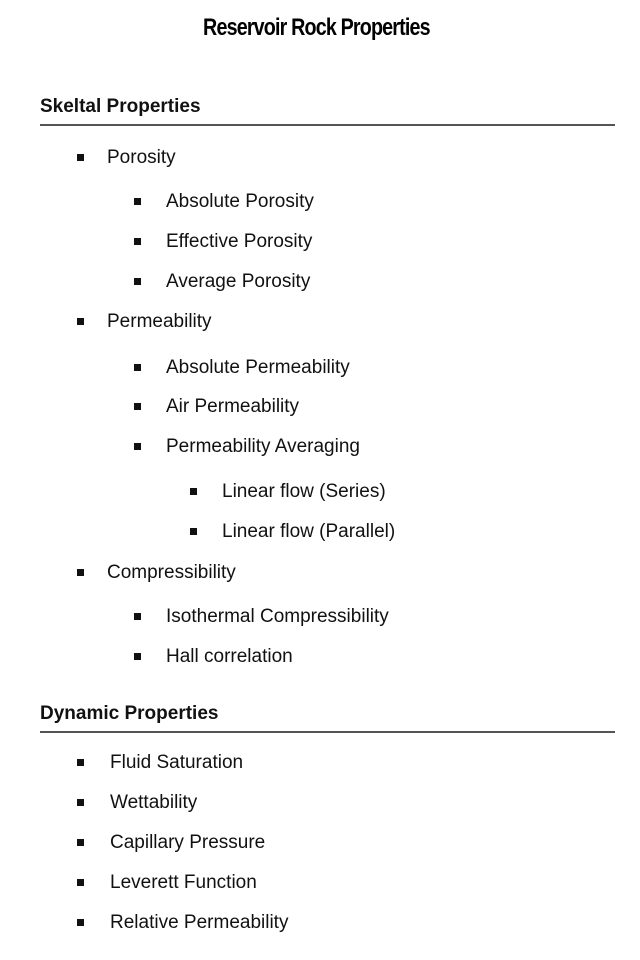  I want to click on section-heading-dynamic: Dynamic Properties, so click(327, 718).